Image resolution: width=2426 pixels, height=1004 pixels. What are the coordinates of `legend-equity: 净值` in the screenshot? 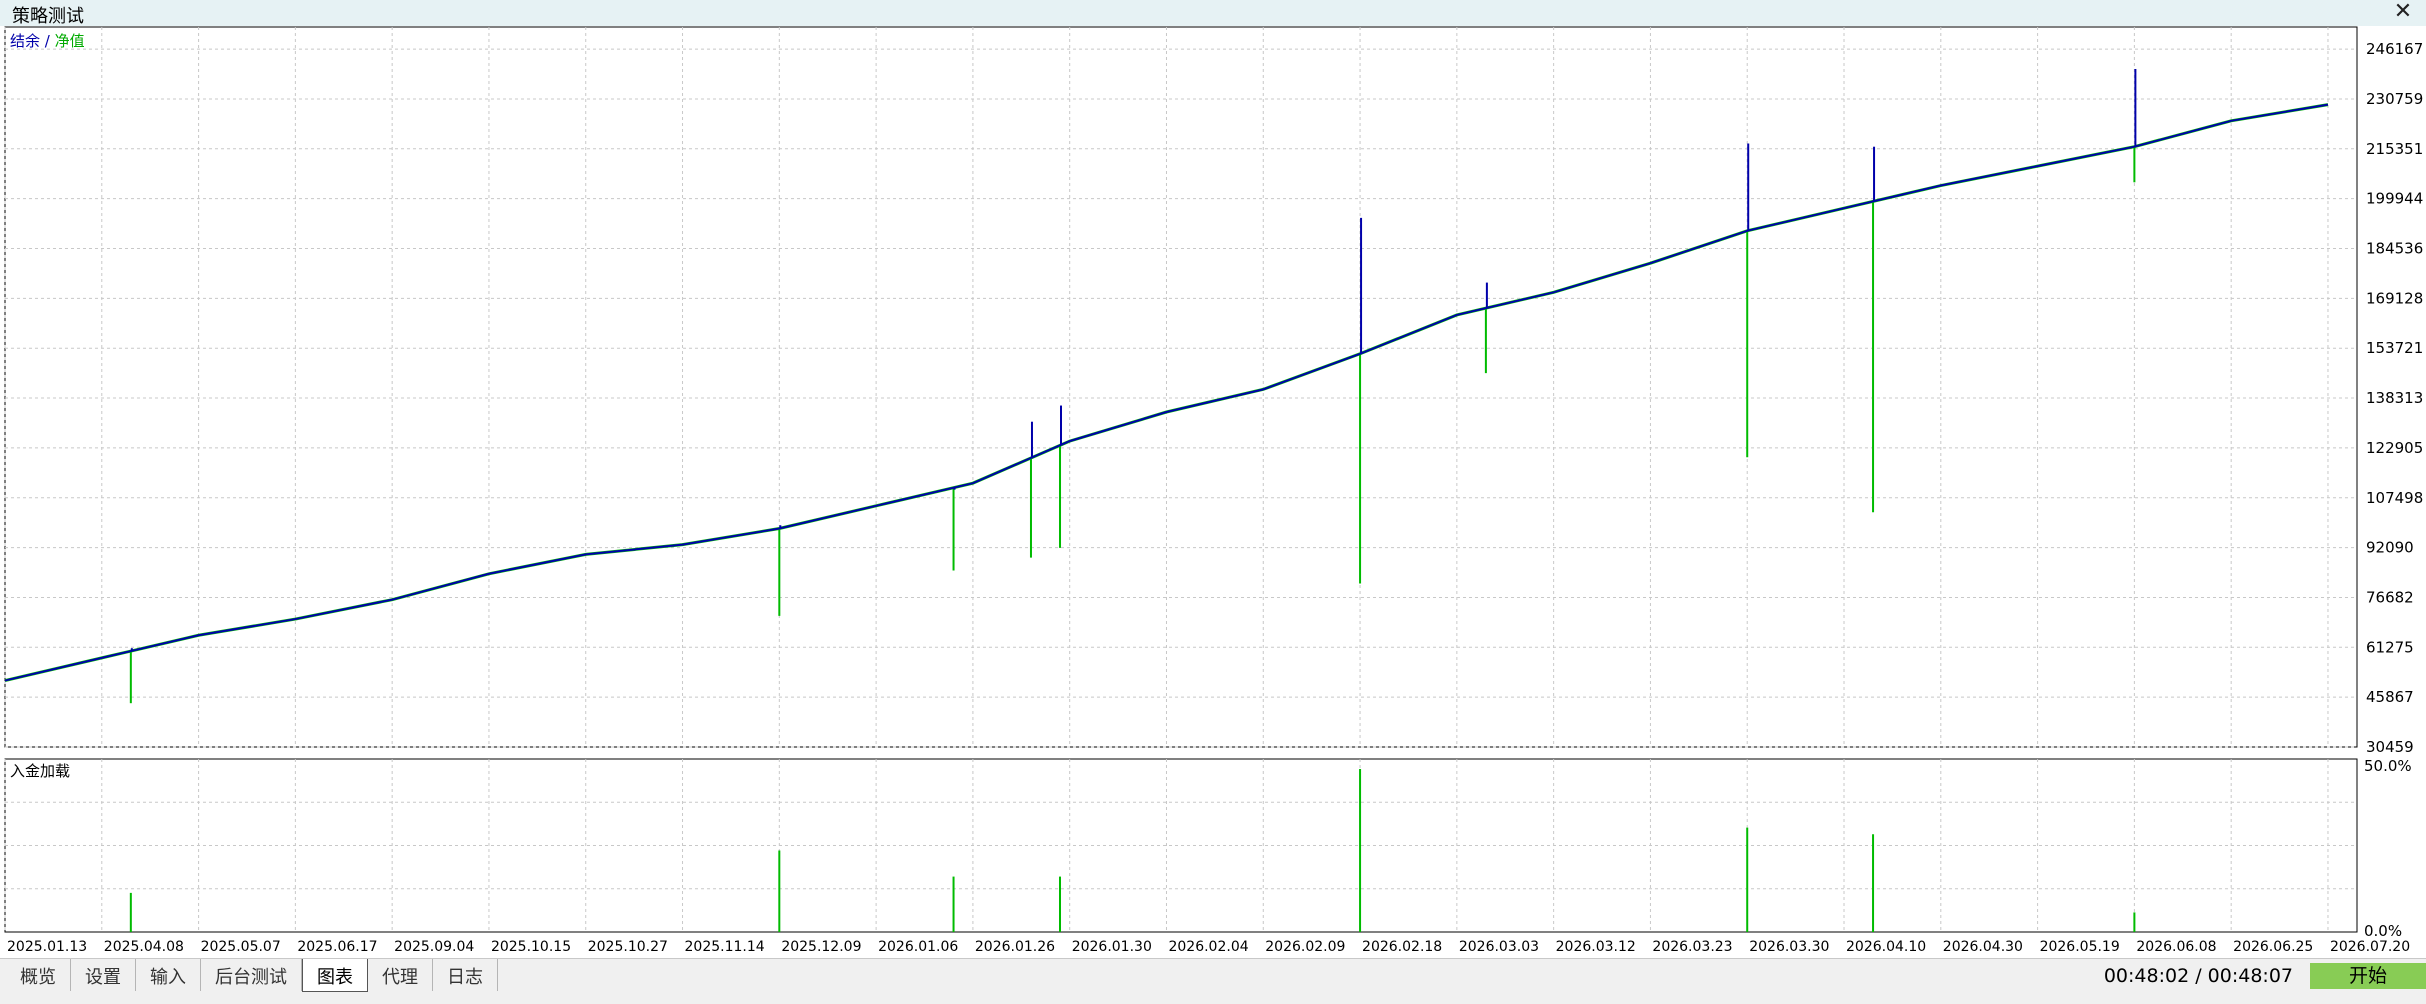 It's located at (70, 41).